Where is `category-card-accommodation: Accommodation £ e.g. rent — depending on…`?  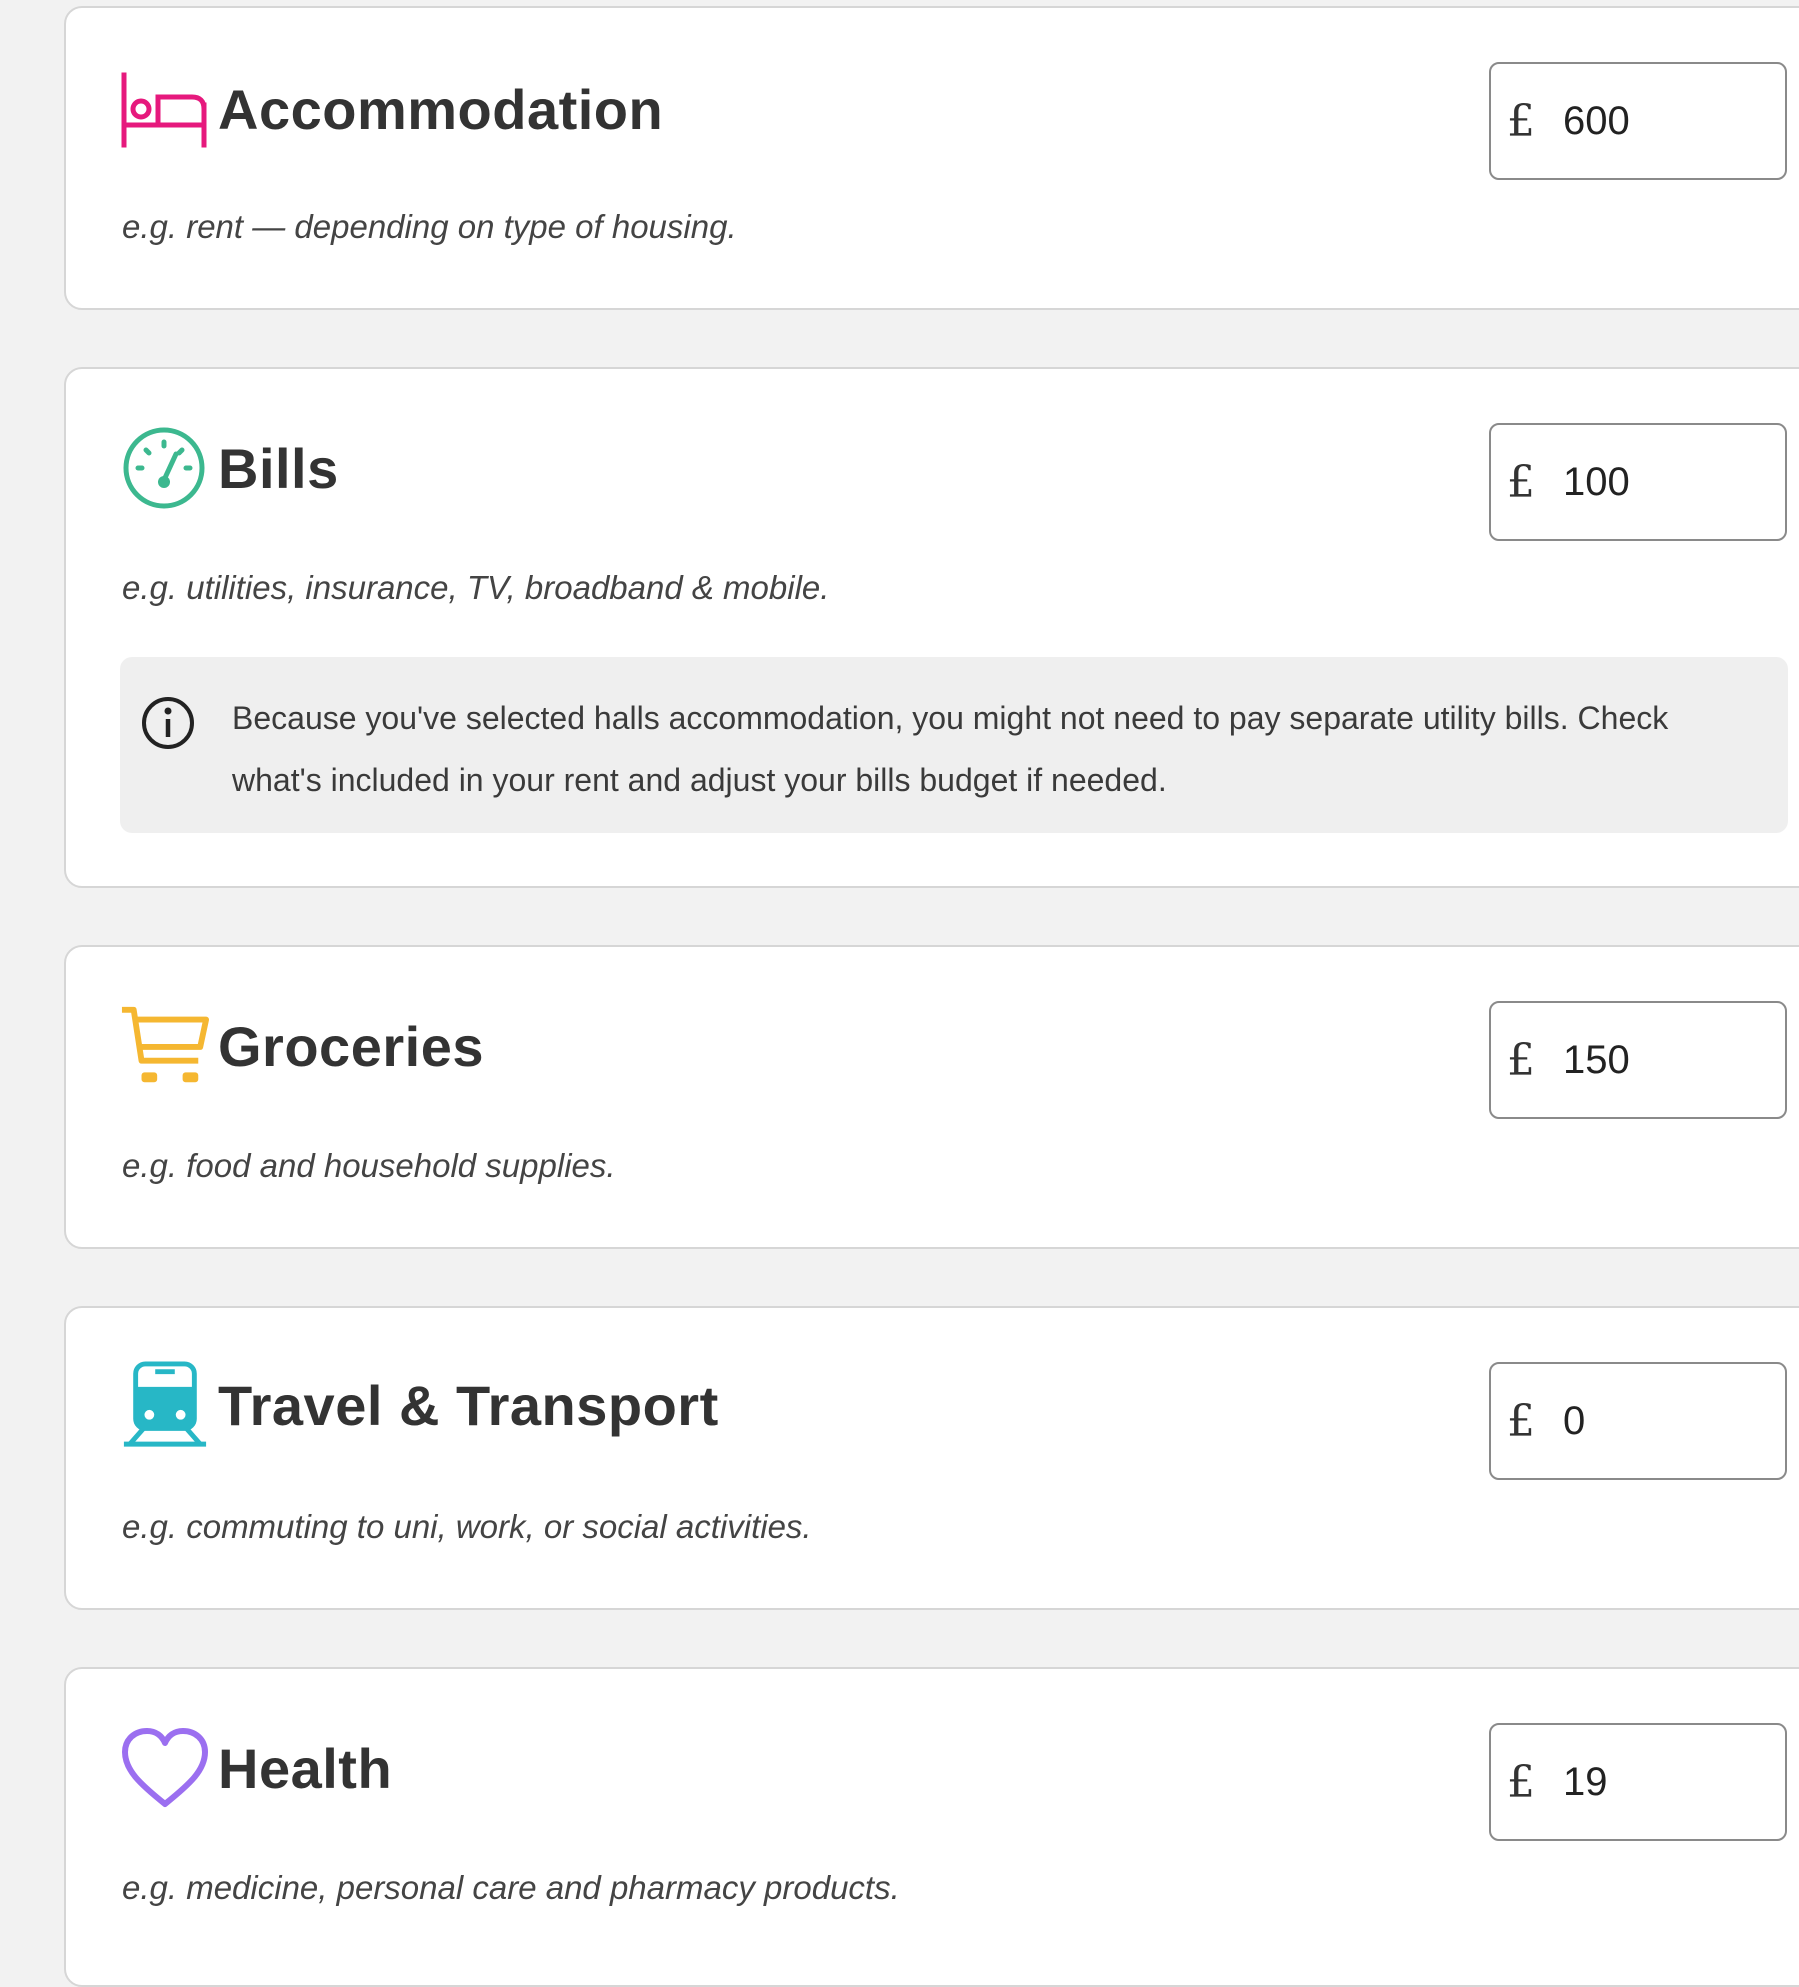
category-card-accommodation: Accommodation £ e.g. rent — depending on… is located at coordinates (931, 158).